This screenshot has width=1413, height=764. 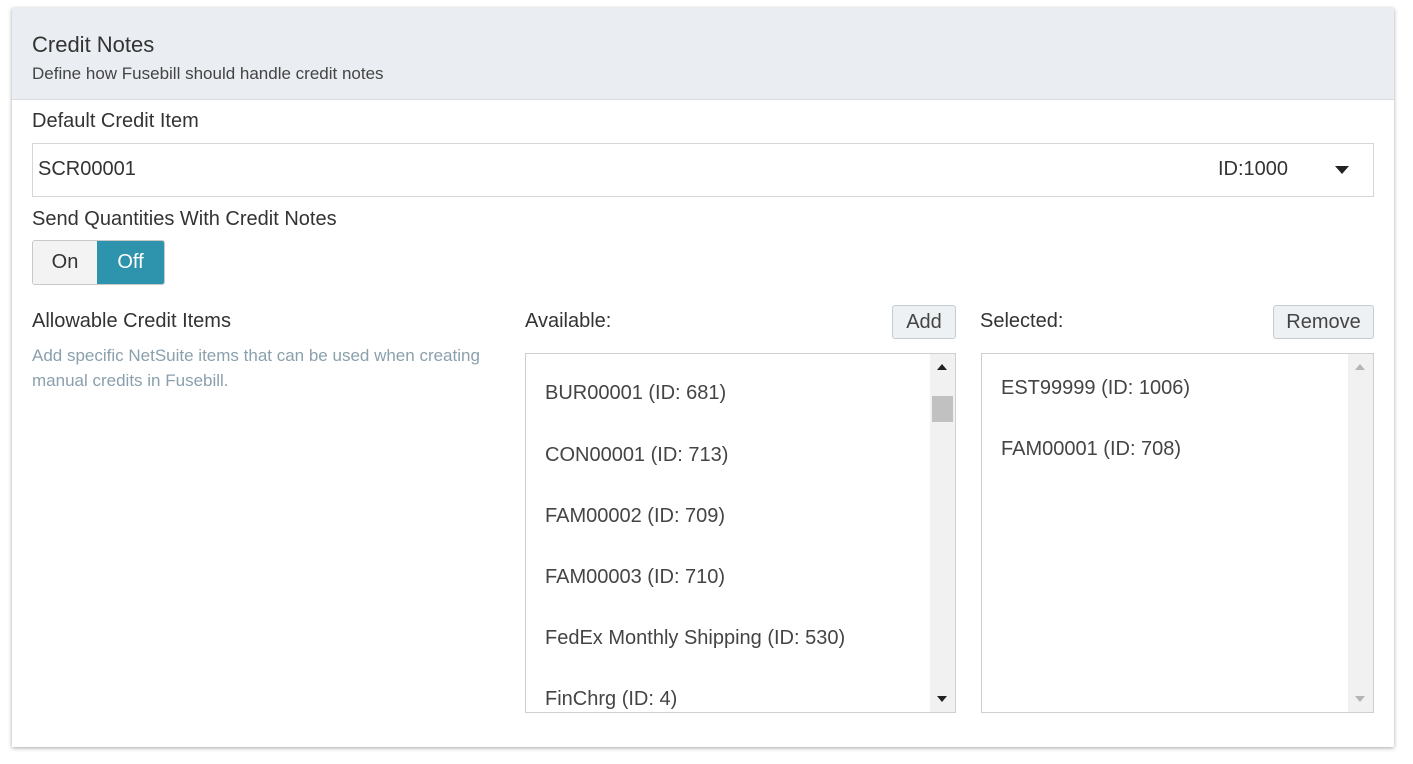 I want to click on send-quantities-label: Send Quantities With Credit Notes, so click(x=184, y=219).